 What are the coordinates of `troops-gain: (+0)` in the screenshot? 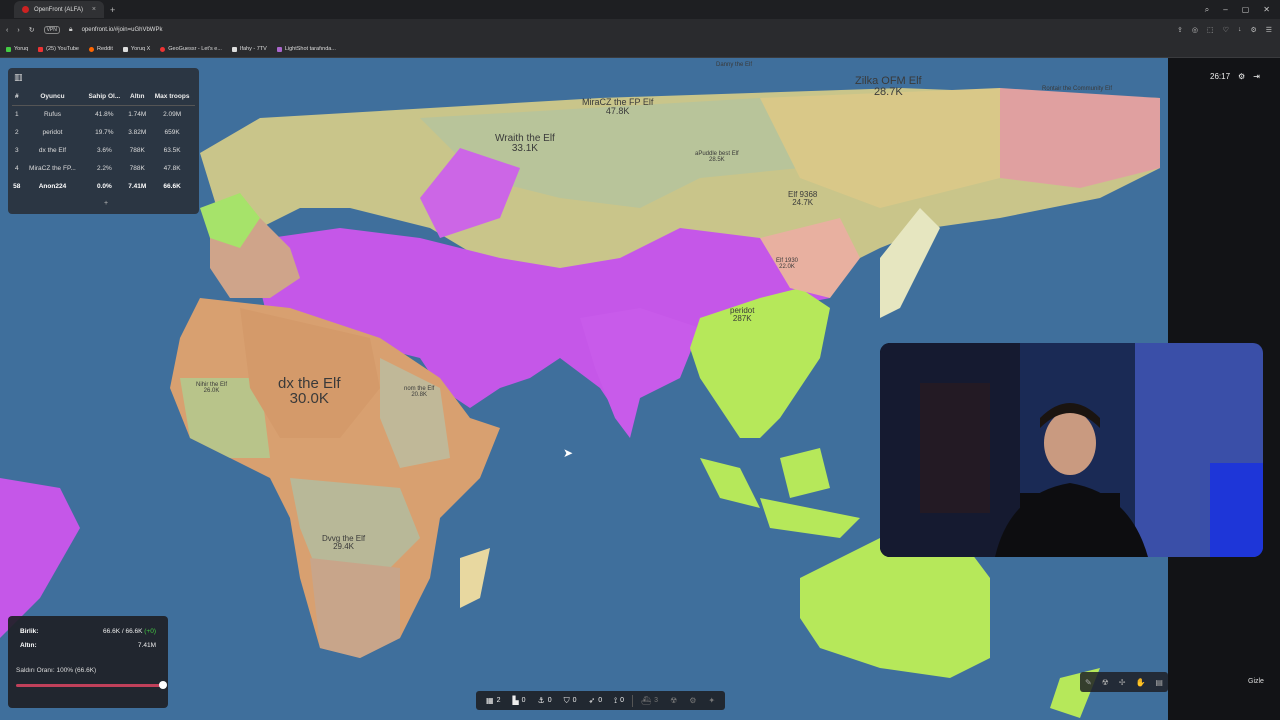 It's located at (150, 631).